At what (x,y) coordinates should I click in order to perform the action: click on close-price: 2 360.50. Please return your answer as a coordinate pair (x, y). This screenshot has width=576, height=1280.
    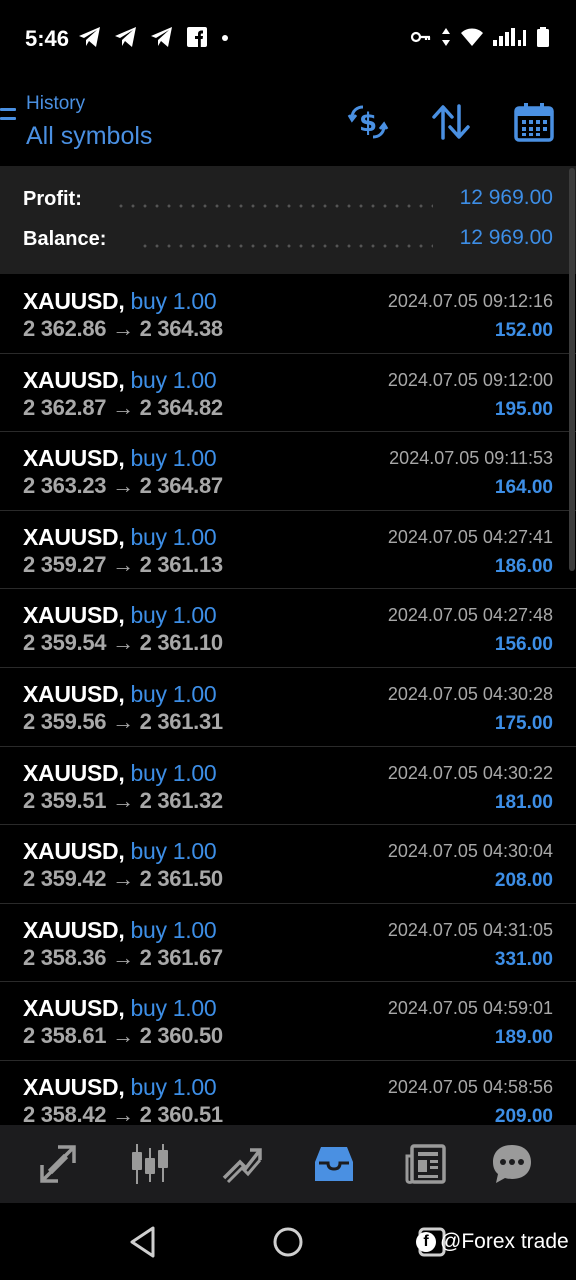
    Looking at the image, I should click on (181, 1036).